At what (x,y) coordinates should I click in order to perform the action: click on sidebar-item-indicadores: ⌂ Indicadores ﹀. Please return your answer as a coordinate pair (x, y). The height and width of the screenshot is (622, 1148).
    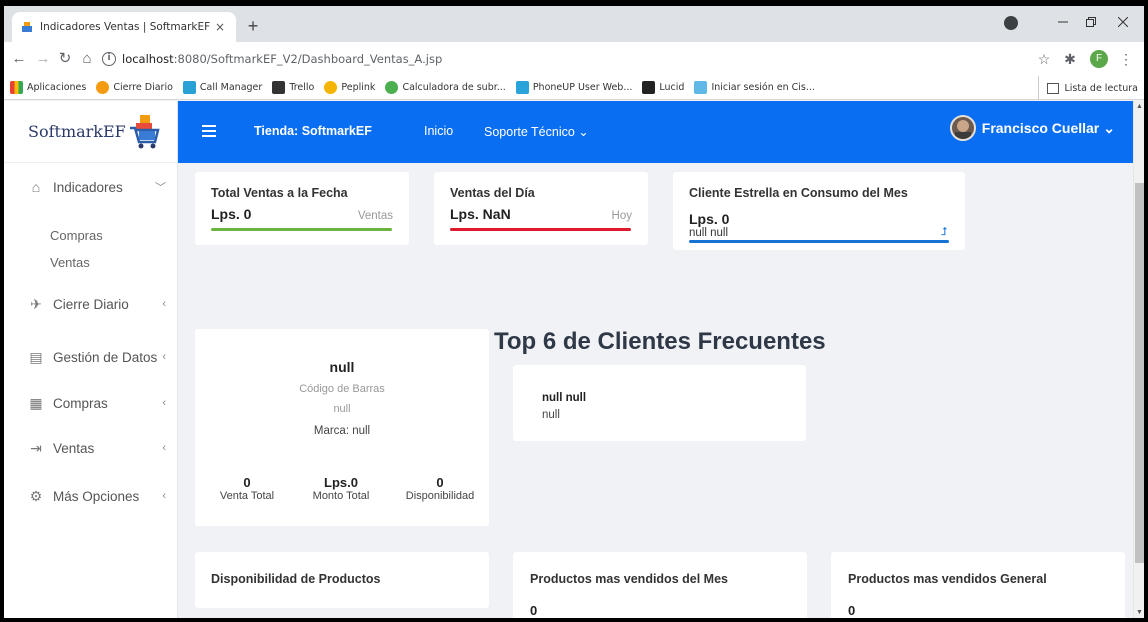
    Looking at the image, I should click on (91, 187).